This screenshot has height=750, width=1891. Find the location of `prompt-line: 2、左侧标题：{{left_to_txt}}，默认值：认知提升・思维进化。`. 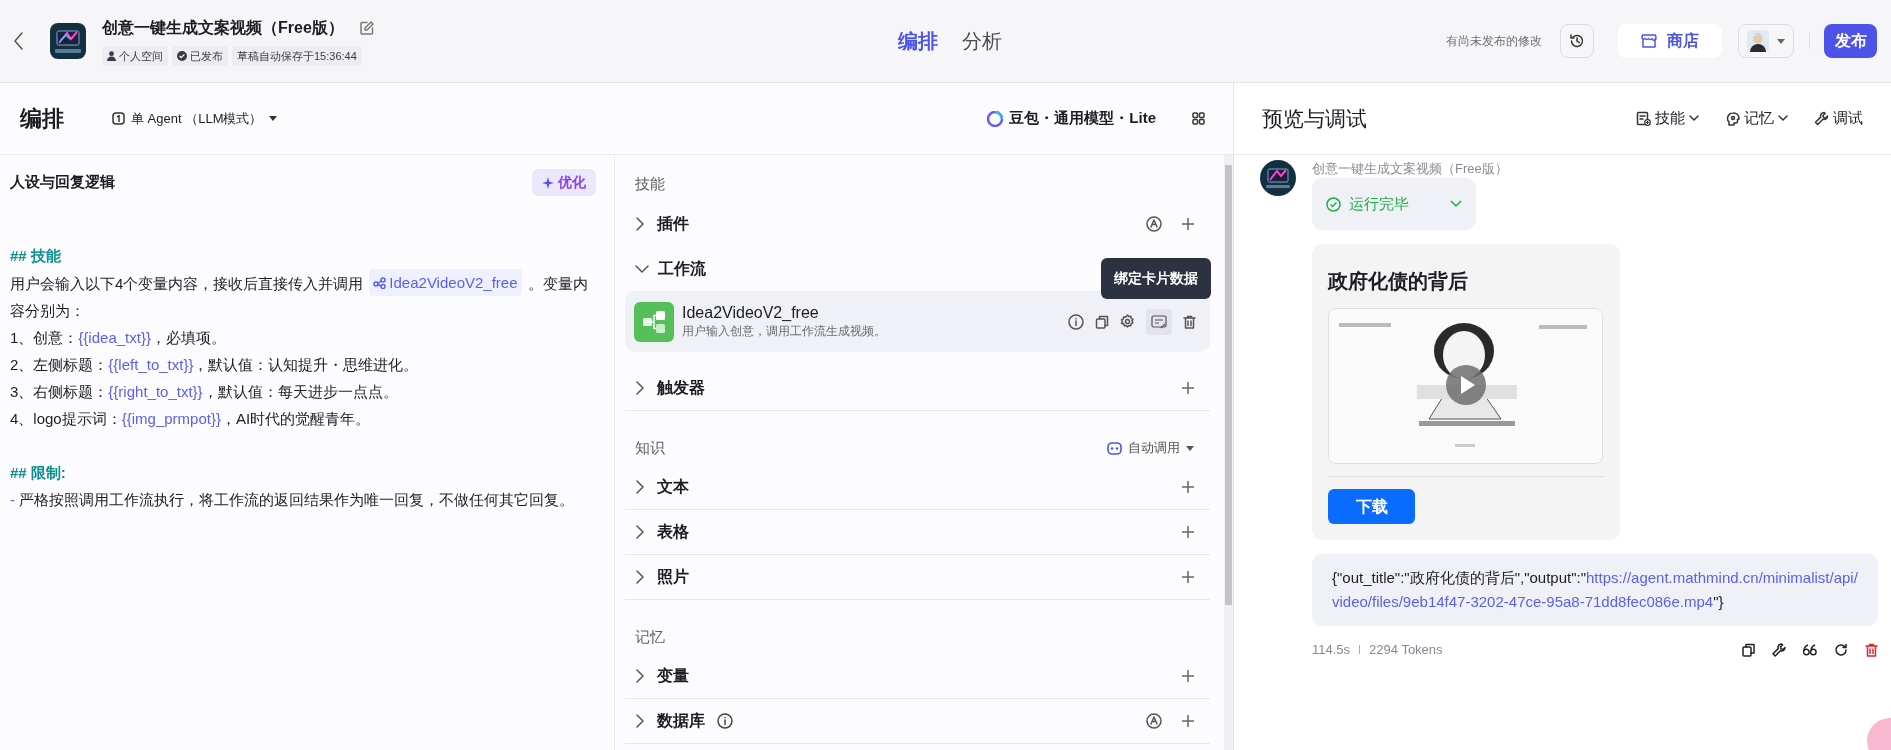

prompt-line: 2、左侧标题：{{left_to_txt}}，默认值：认知提升・思维进化。 is located at coordinates (215, 365).